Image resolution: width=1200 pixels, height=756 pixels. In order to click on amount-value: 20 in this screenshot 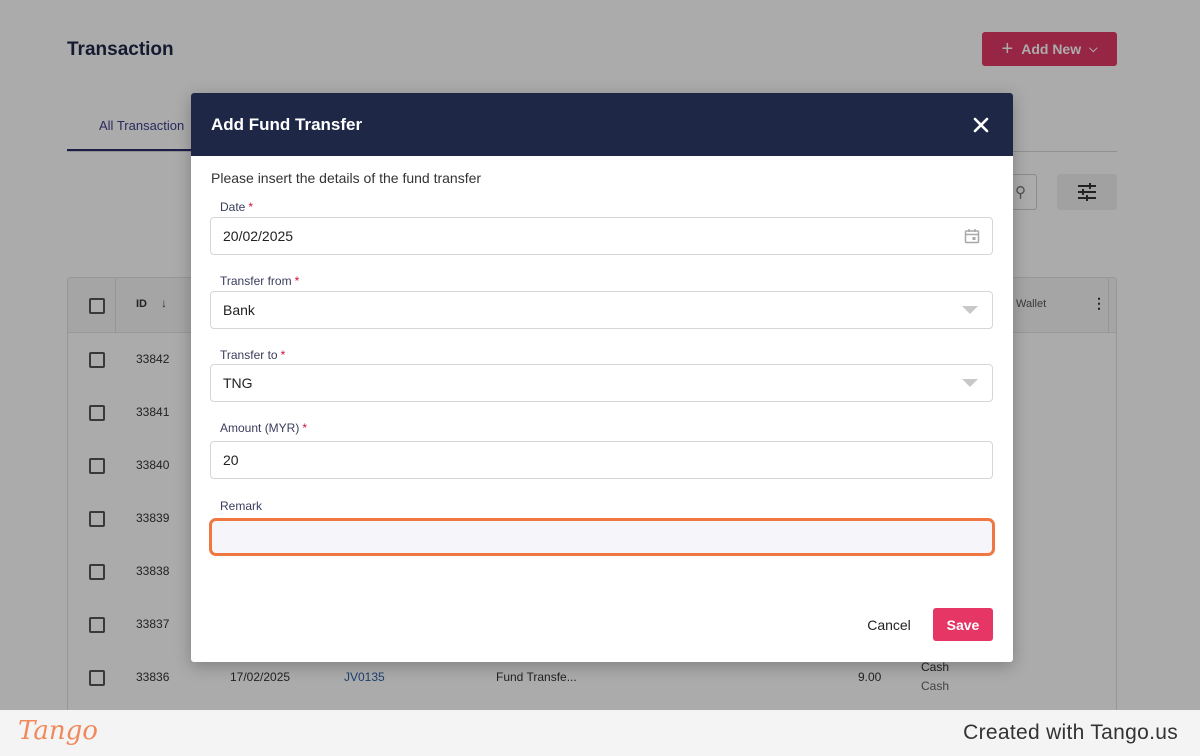, I will do `click(231, 460)`.